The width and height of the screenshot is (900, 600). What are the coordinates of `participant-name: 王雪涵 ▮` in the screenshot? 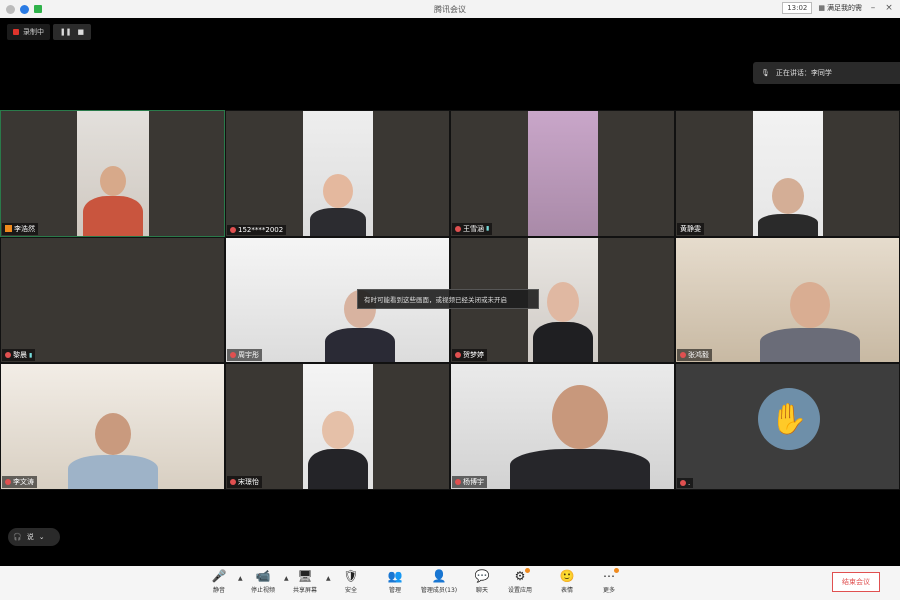 It's located at (472, 228).